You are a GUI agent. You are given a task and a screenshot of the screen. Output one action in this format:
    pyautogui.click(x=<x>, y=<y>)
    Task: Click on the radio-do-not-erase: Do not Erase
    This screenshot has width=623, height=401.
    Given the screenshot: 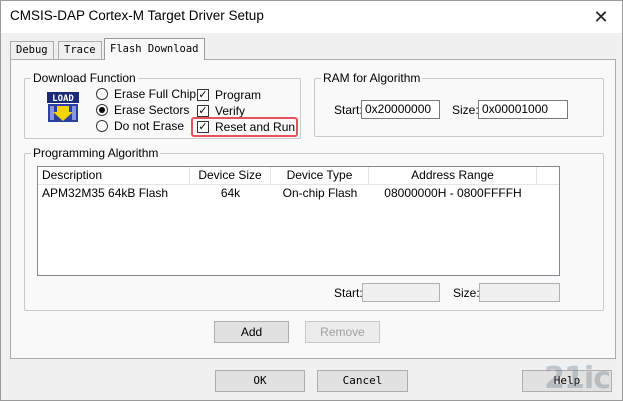 What is the action you would take?
    pyautogui.click(x=140, y=126)
    